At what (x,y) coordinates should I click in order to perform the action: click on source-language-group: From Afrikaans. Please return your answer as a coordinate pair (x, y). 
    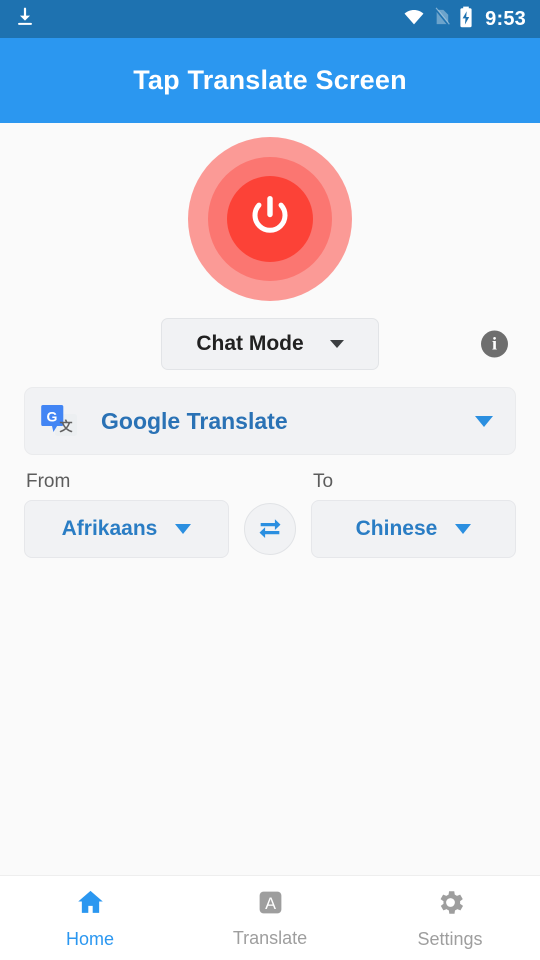
    Looking at the image, I should click on (126, 514).